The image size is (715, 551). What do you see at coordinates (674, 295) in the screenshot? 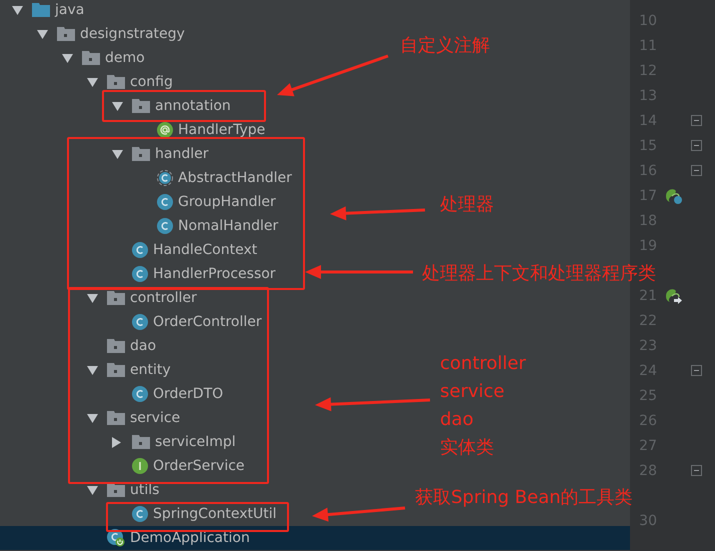
I see `bean-arrow-icon` at bounding box center [674, 295].